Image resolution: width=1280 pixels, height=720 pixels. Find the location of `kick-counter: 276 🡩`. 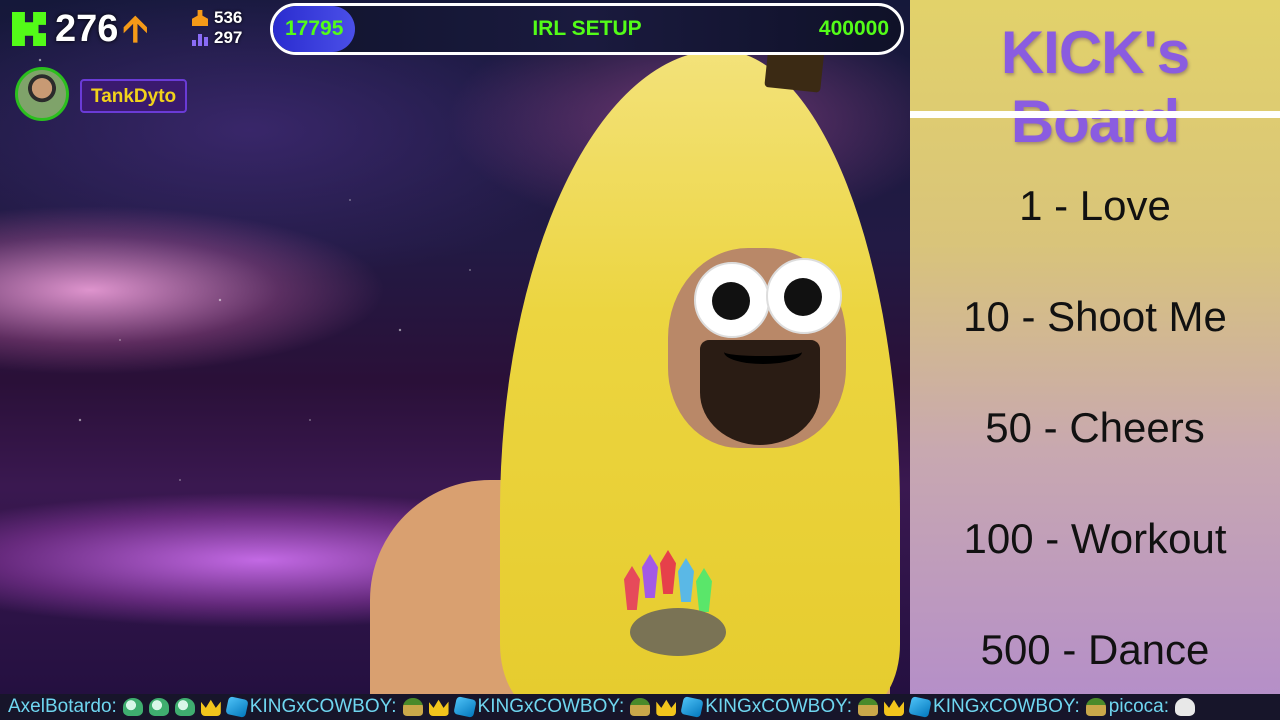

kick-counter: 276 🡩 is located at coordinates (80, 29).